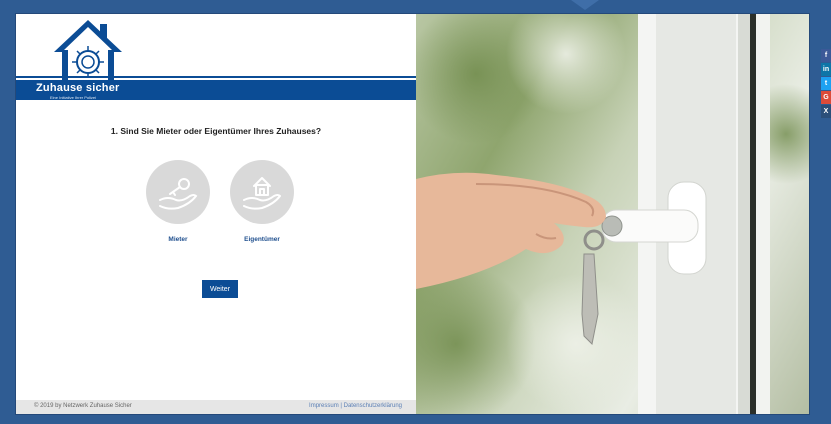 This screenshot has width=831, height=424. I want to click on key-hand-icon, so click(178, 192).